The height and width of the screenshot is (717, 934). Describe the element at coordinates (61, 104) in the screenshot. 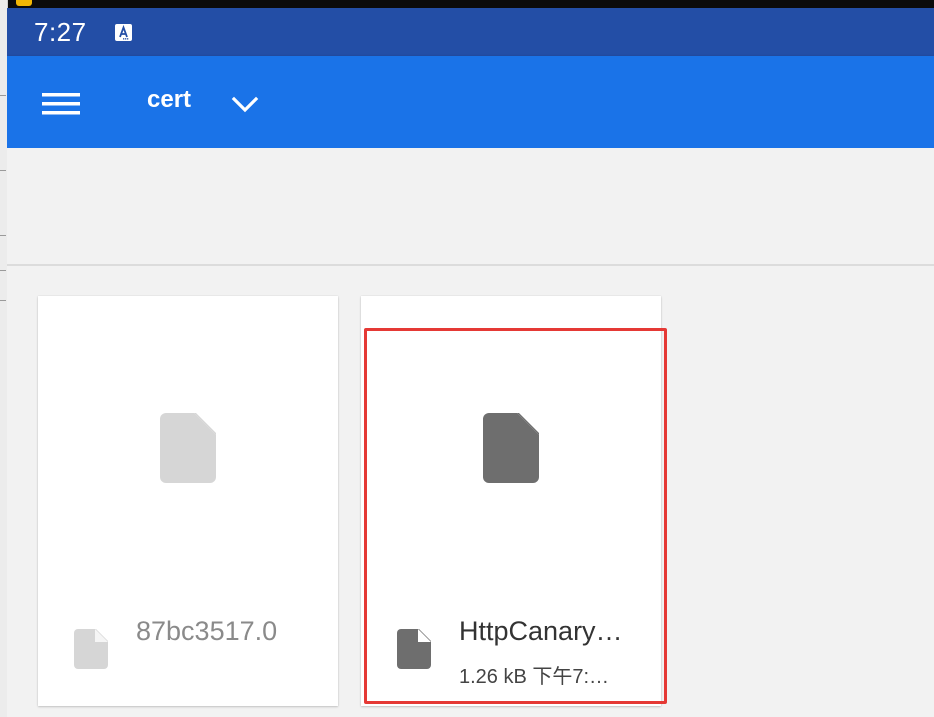

I see `hamburger-menu-icon` at that location.